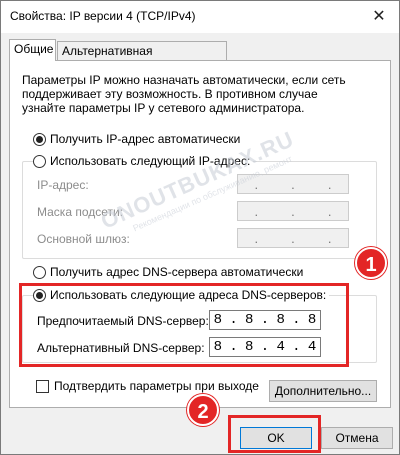  Describe the element at coordinates (379, 17) in the screenshot. I see `close-icon: ✕` at that location.